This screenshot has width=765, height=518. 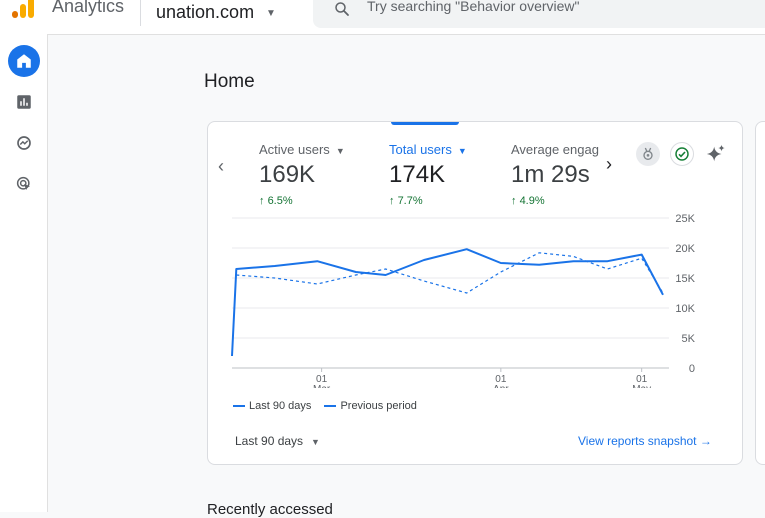 I want to click on view-reports-snapshot-link: View reports snapshot →, so click(x=645, y=441).